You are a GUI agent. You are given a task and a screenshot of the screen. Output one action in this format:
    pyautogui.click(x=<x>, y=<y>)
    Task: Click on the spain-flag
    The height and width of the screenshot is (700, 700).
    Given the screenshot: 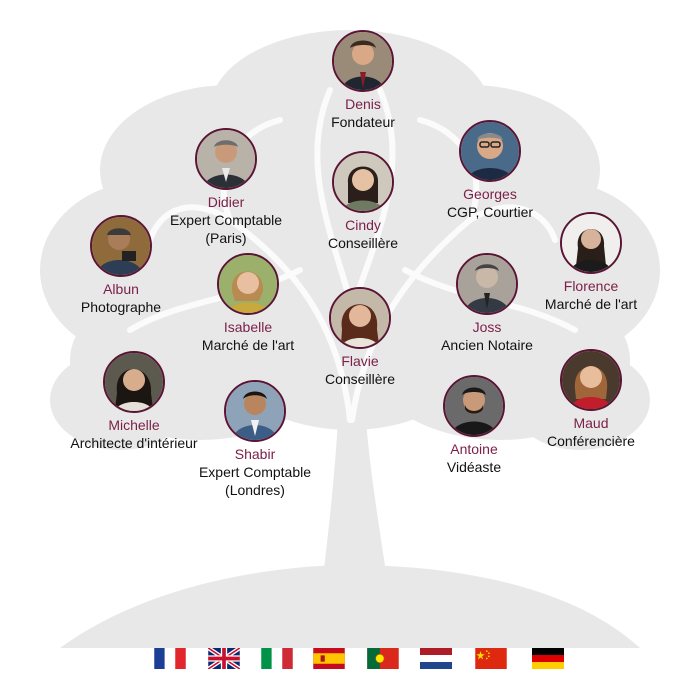 What is the action you would take?
    pyautogui.click(x=329, y=658)
    